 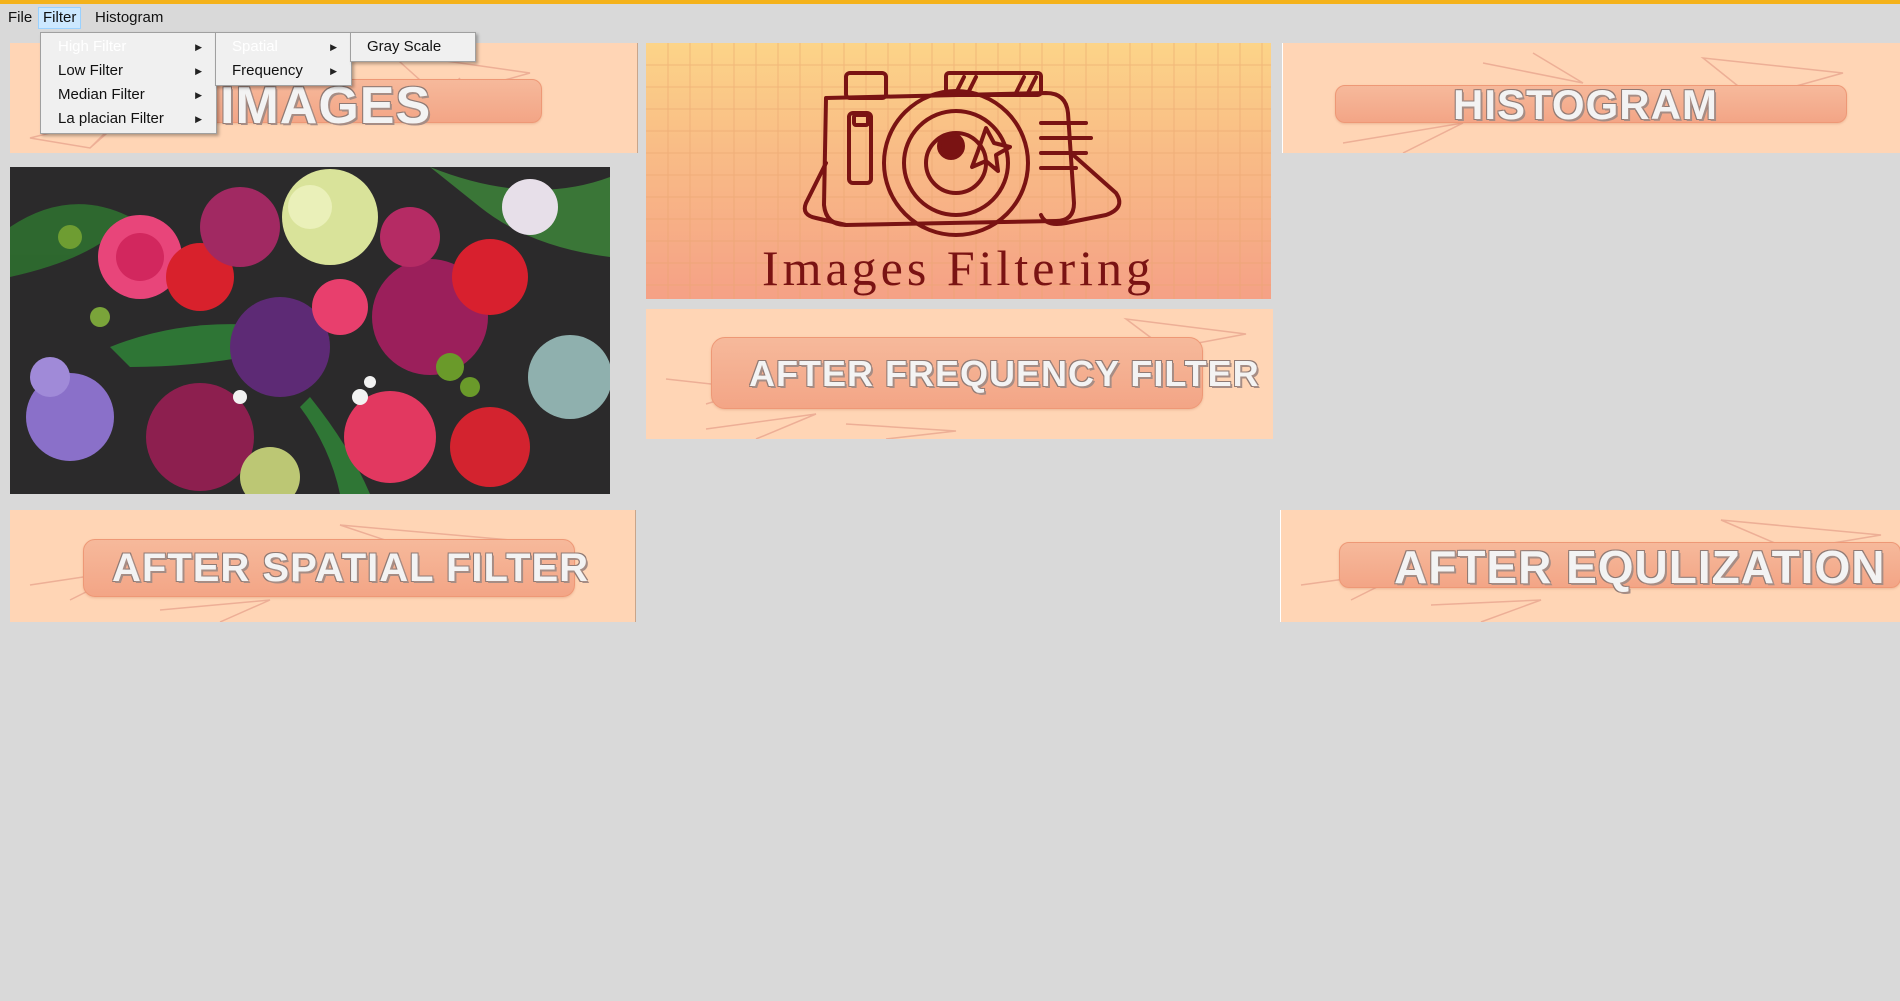 I want to click on menu-item-laplacian-filter: La placian Filter ▶, so click(x=128, y=119).